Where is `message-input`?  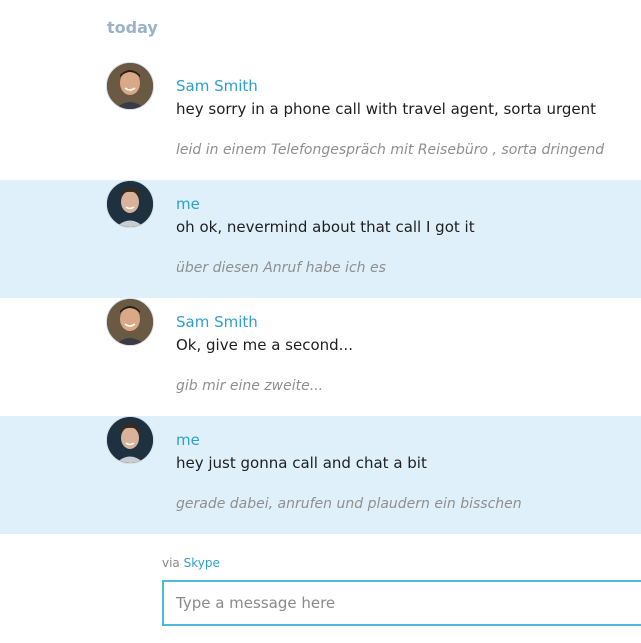 message-input is located at coordinates (402, 603).